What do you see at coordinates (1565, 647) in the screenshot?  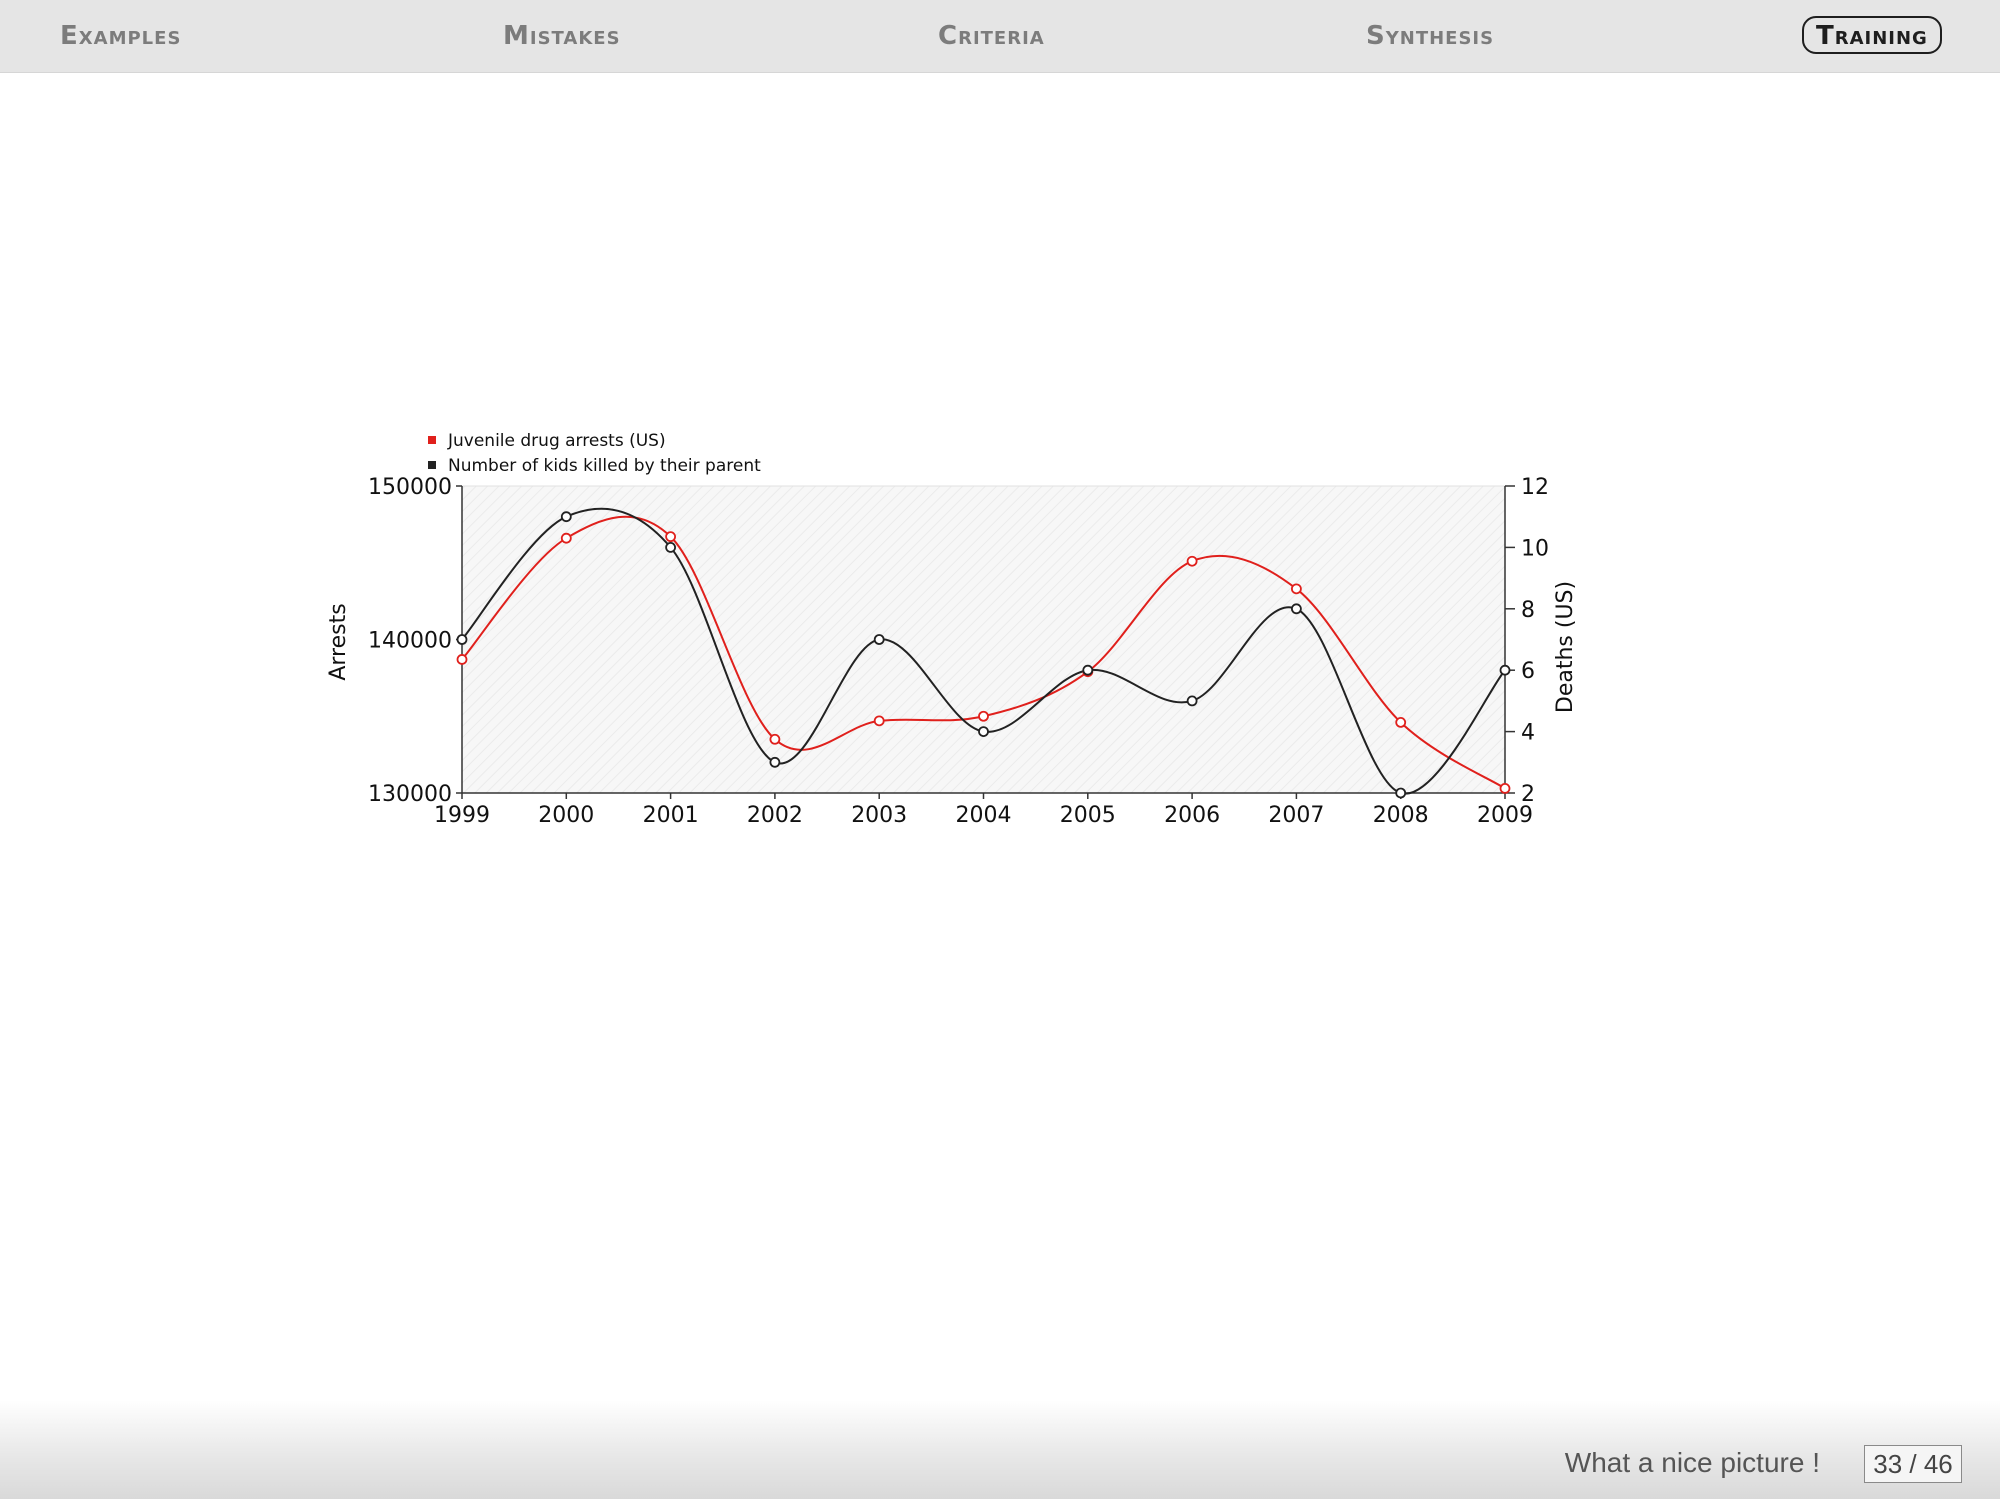 I see `y-axis-right-label: Deaths (US)` at bounding box center [1565, 647].